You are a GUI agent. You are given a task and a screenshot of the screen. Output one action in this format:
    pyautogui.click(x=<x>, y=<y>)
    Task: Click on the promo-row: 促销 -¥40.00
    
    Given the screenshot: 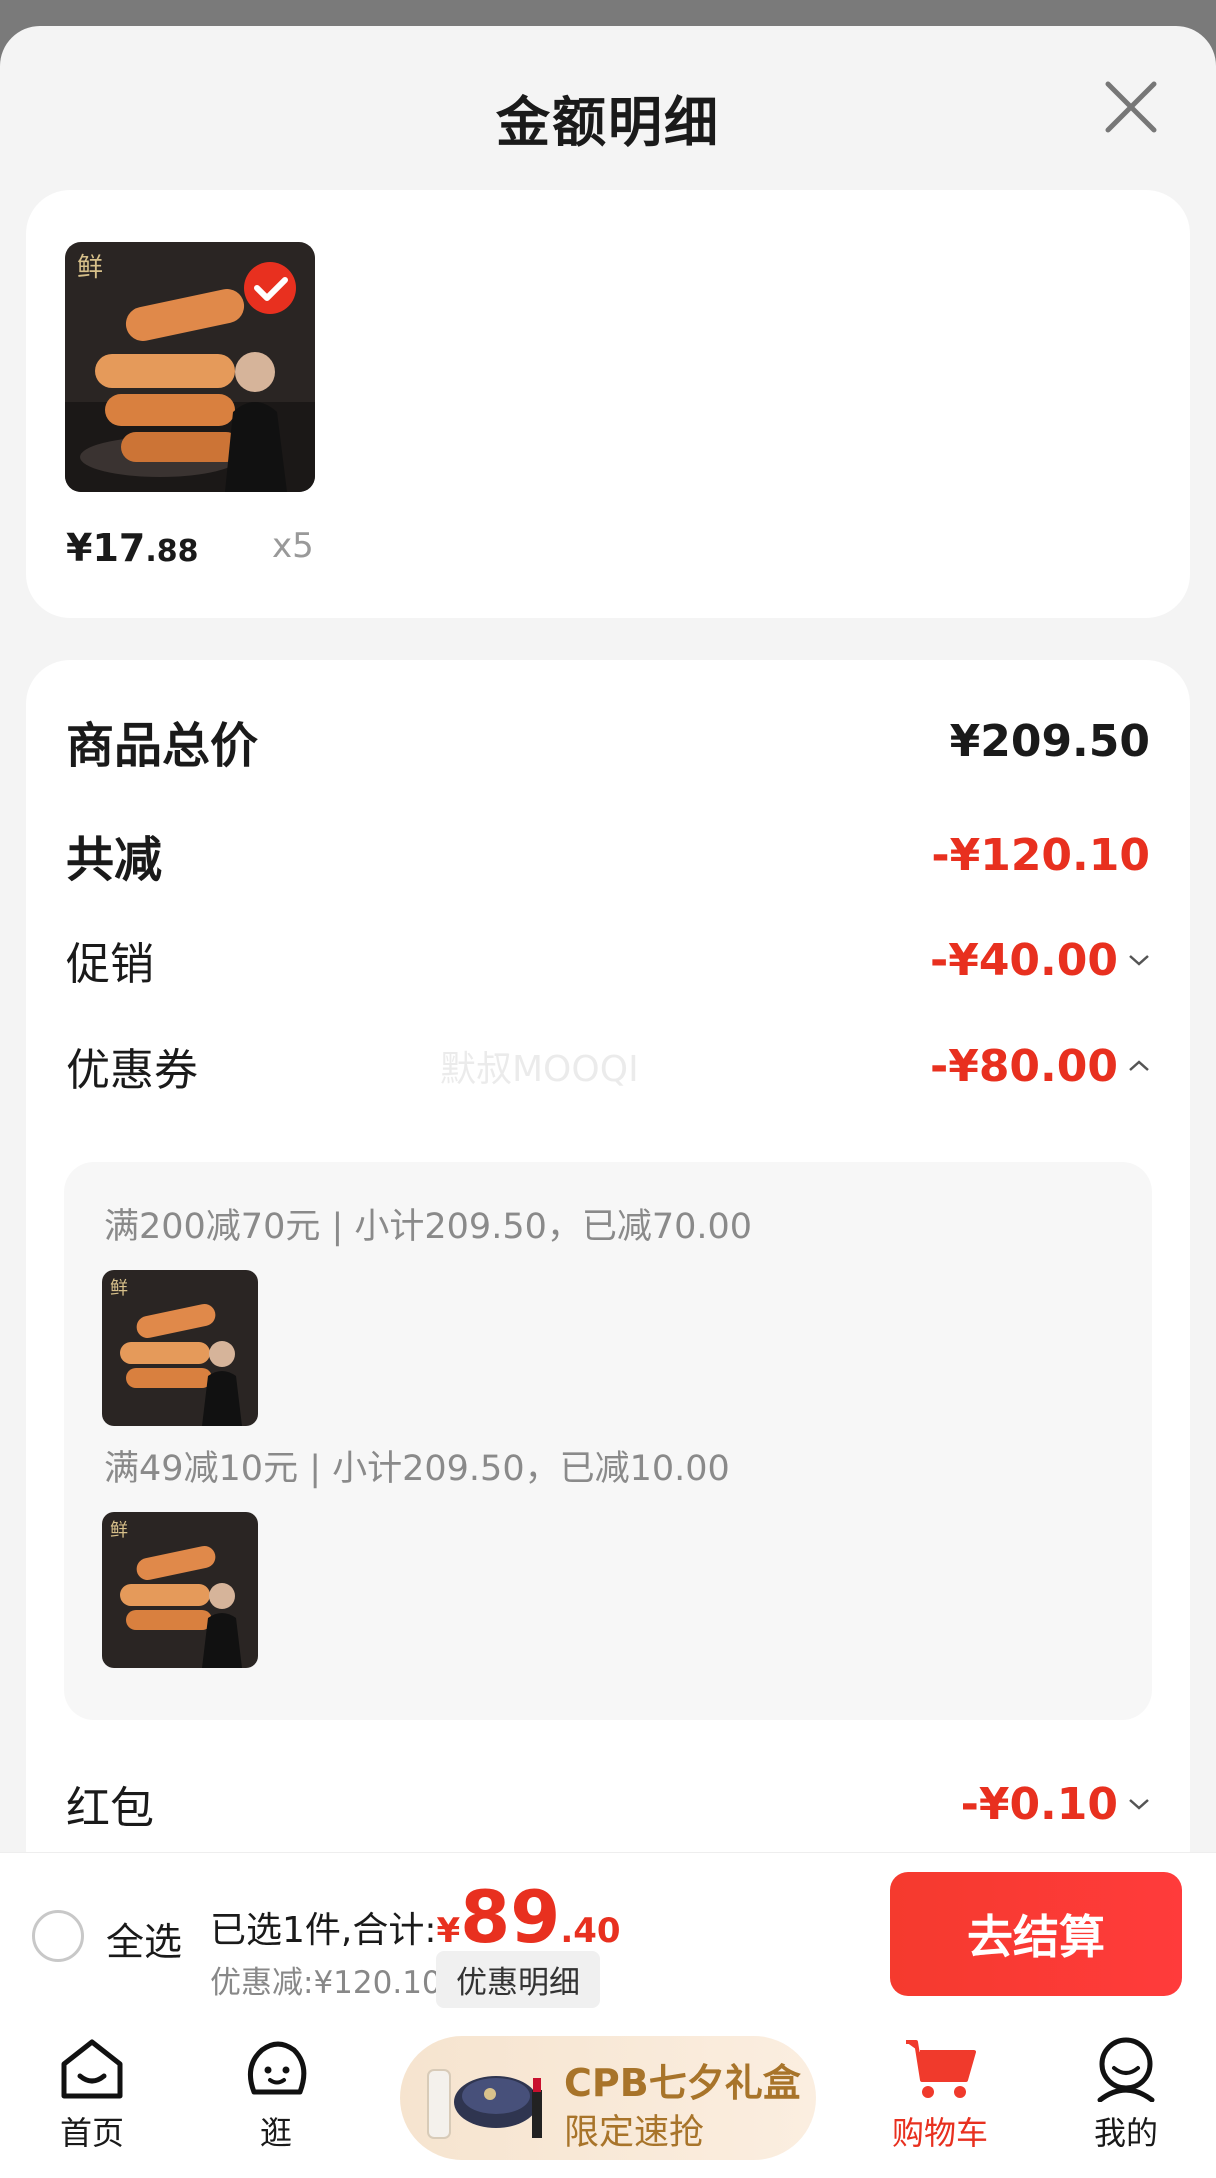 What is the action you would take?
    pyautogui.click(x=608, y=960)
    